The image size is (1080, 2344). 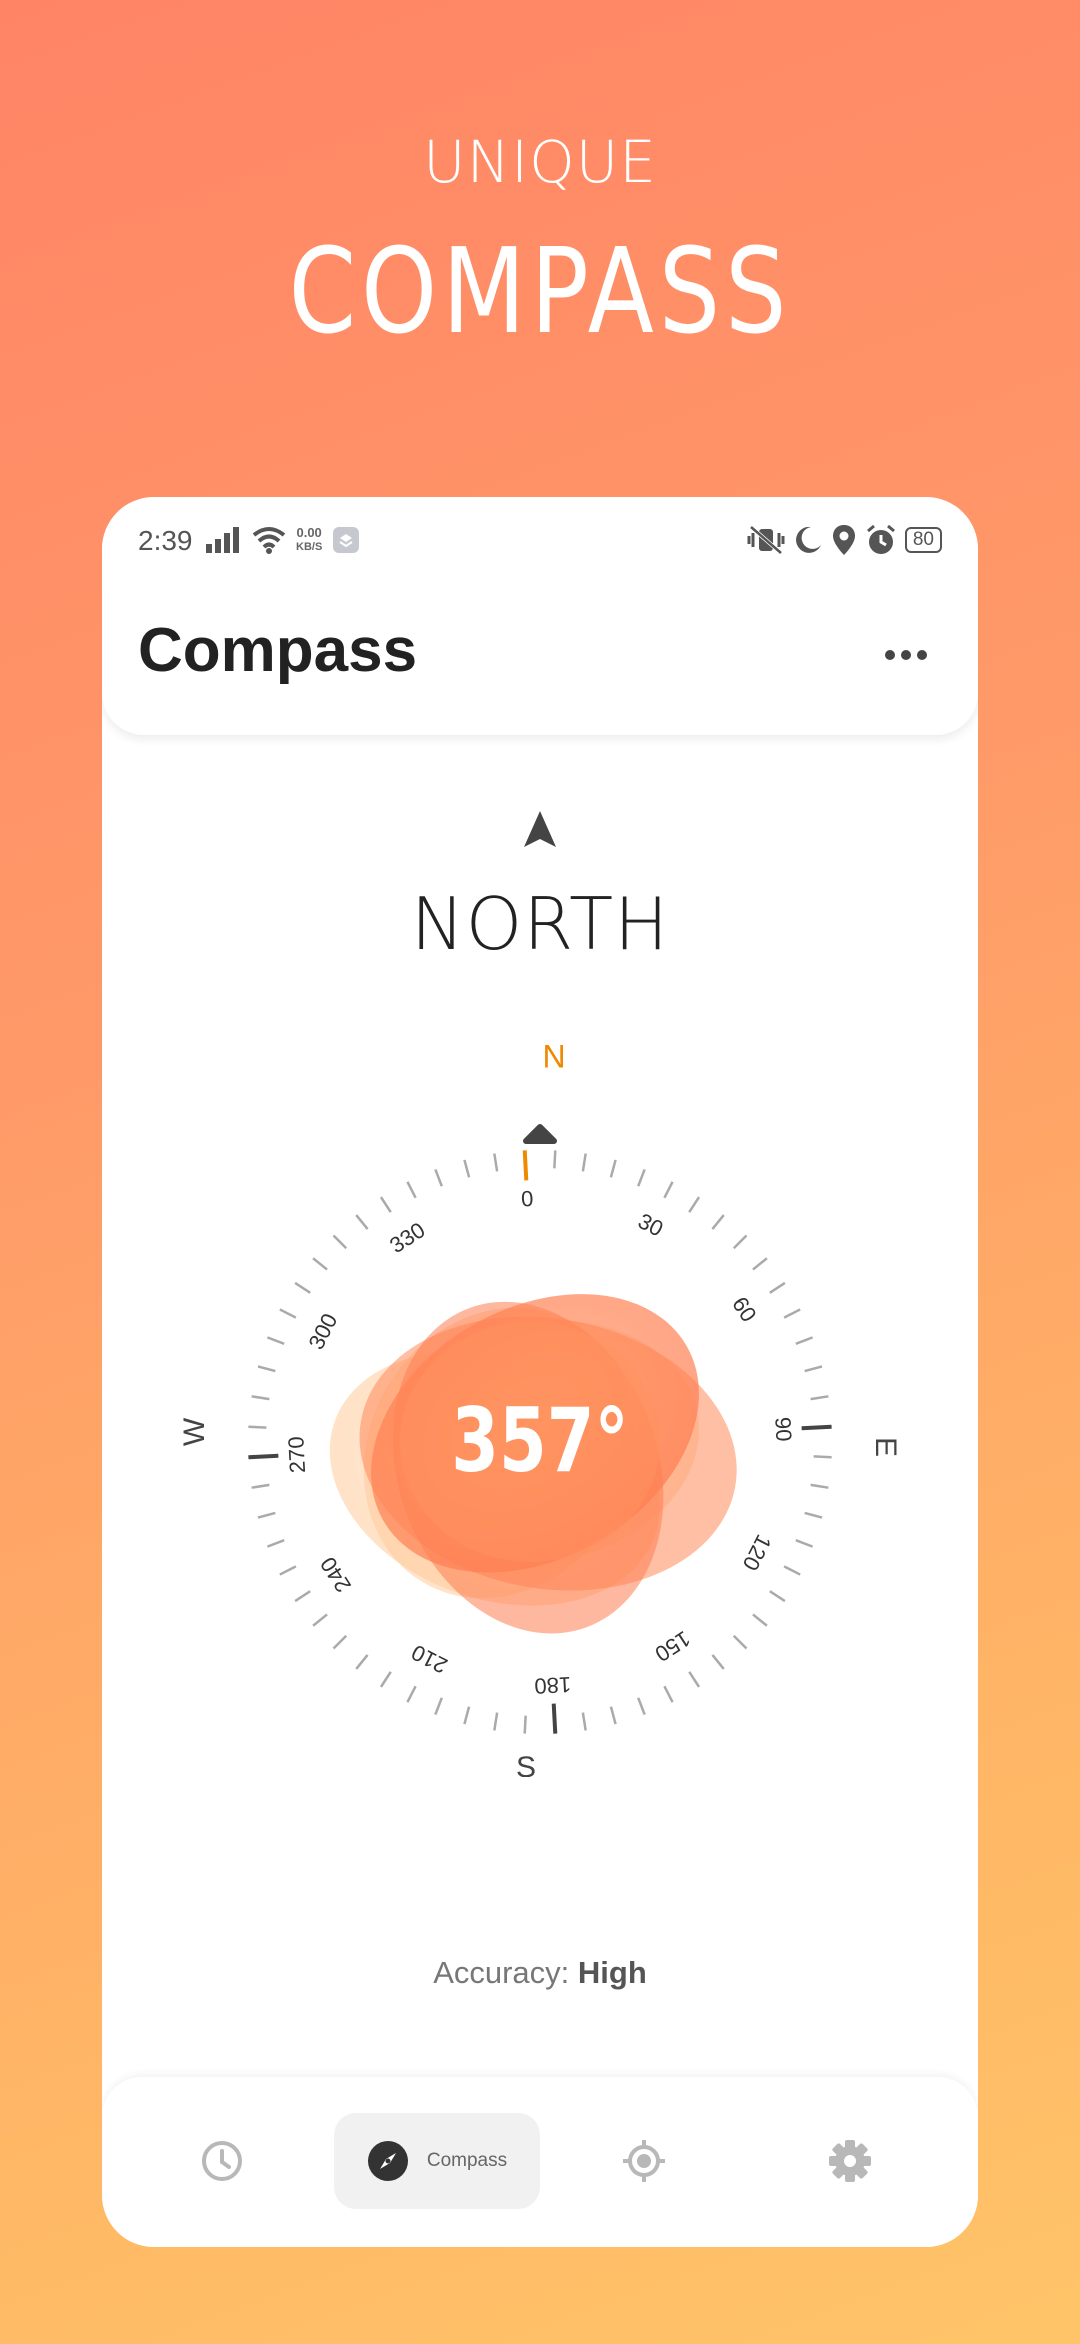 I want to click on accuracy-text: Accuracy: High, so click(x=540, y=1973).